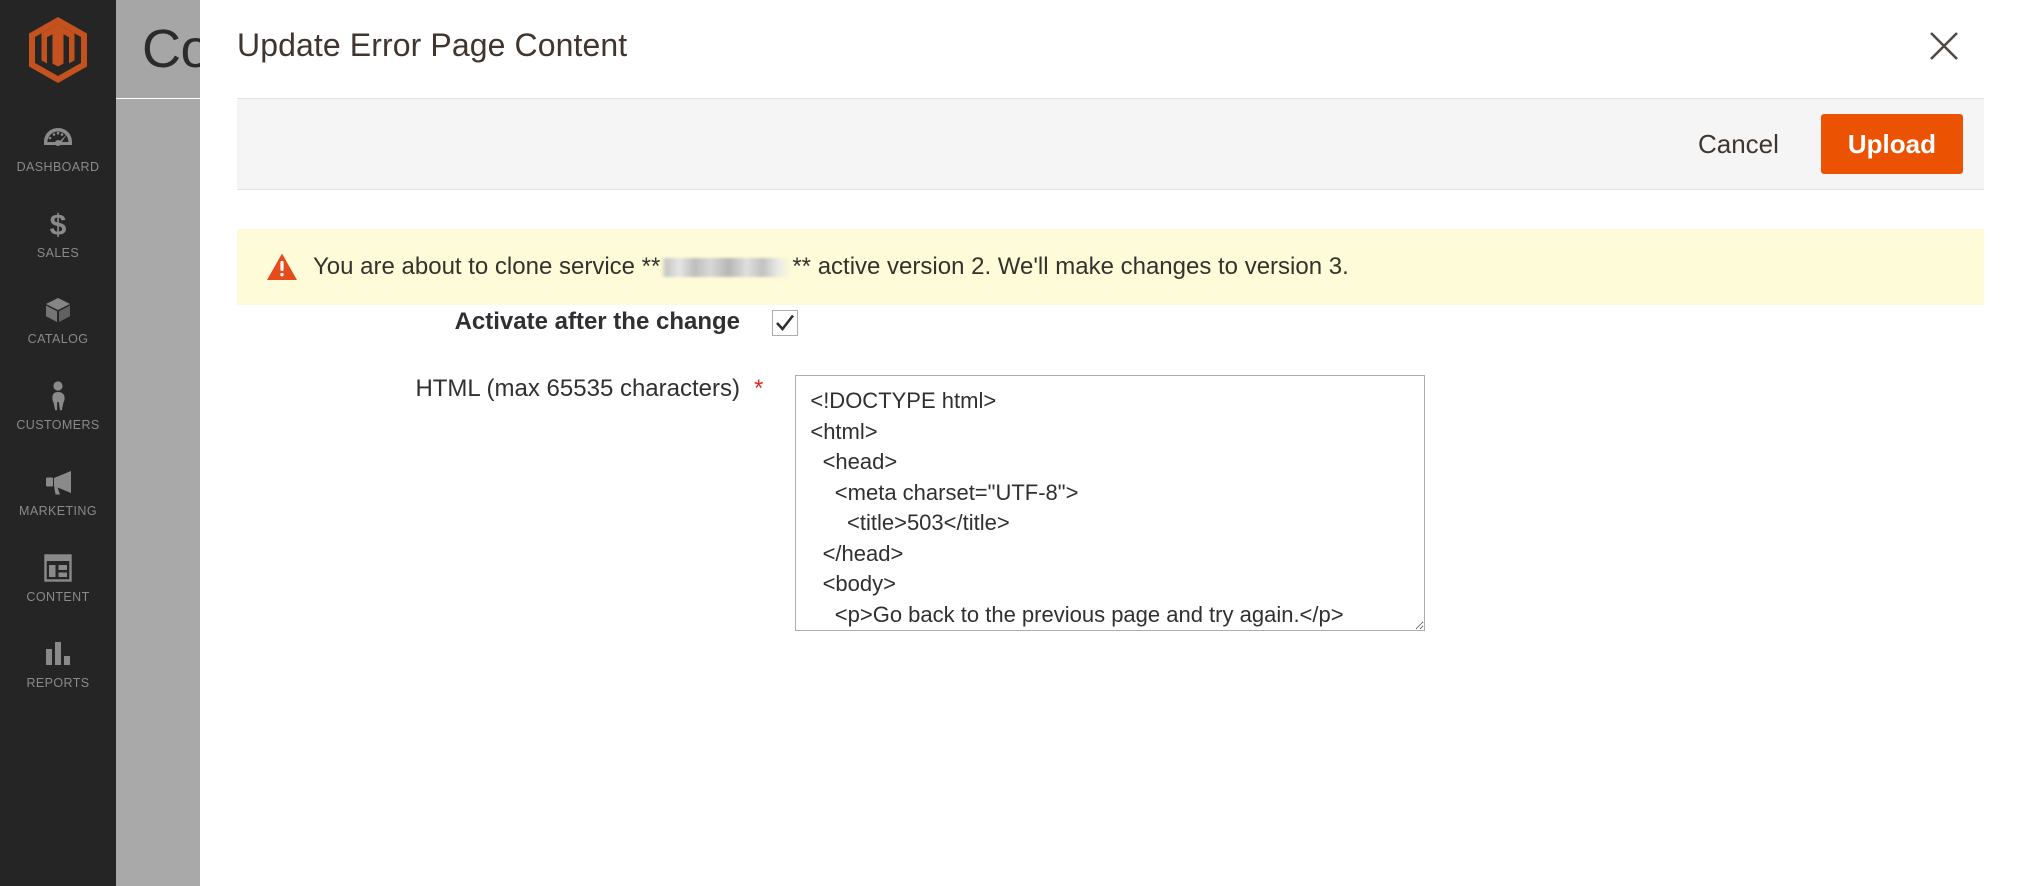  I want to click on banner-text-before: You are about to clone service **, so click(487, 266).